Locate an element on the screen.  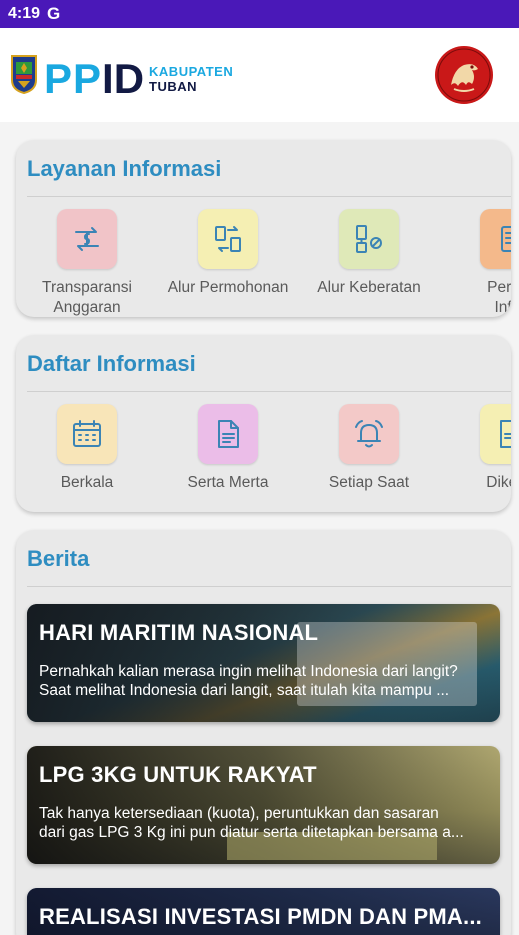
logo-pp-text: PP is located at coordinates (73, 78).